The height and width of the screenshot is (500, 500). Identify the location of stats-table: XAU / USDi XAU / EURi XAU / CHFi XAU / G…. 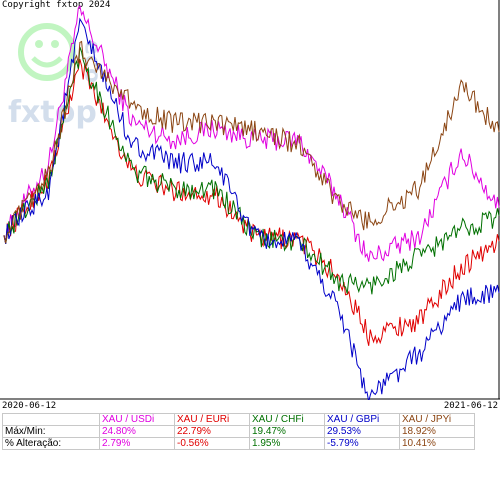
(238, 431).